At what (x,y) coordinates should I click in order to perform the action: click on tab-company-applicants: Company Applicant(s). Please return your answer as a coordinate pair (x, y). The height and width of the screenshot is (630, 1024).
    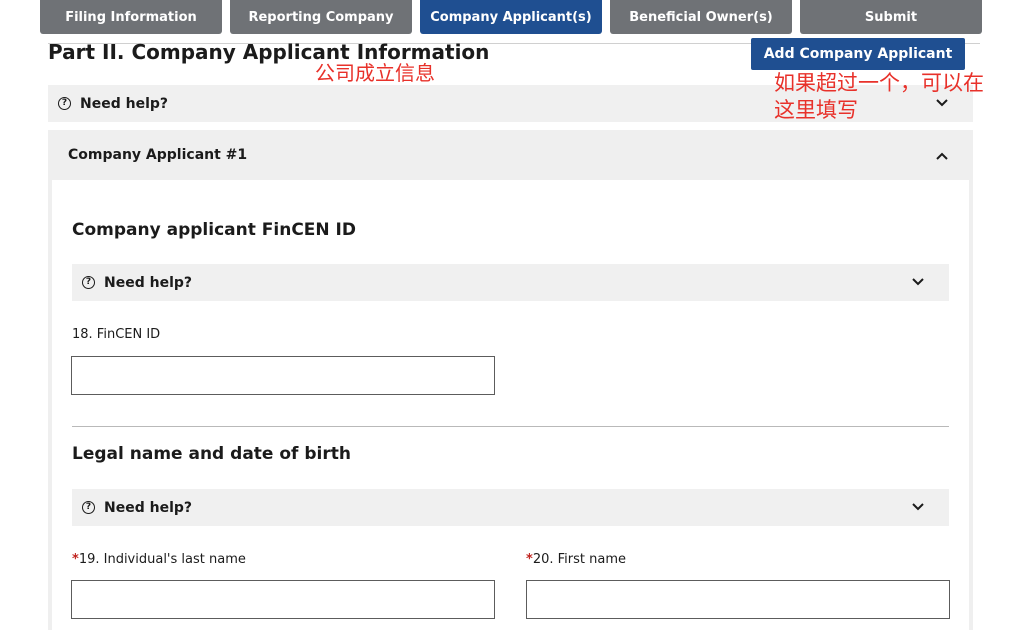
    Looking at the image, I should click on (511, 17).